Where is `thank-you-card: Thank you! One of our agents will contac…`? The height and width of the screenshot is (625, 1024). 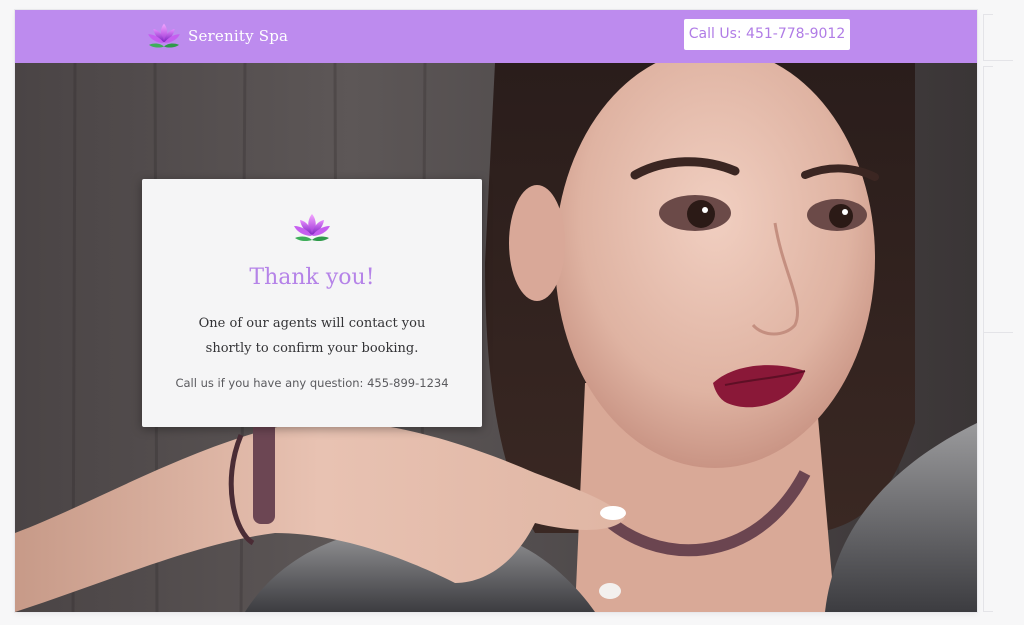
thank-you-card: Thank you! One of our agents will contac… is located at coordinates (312, 303).